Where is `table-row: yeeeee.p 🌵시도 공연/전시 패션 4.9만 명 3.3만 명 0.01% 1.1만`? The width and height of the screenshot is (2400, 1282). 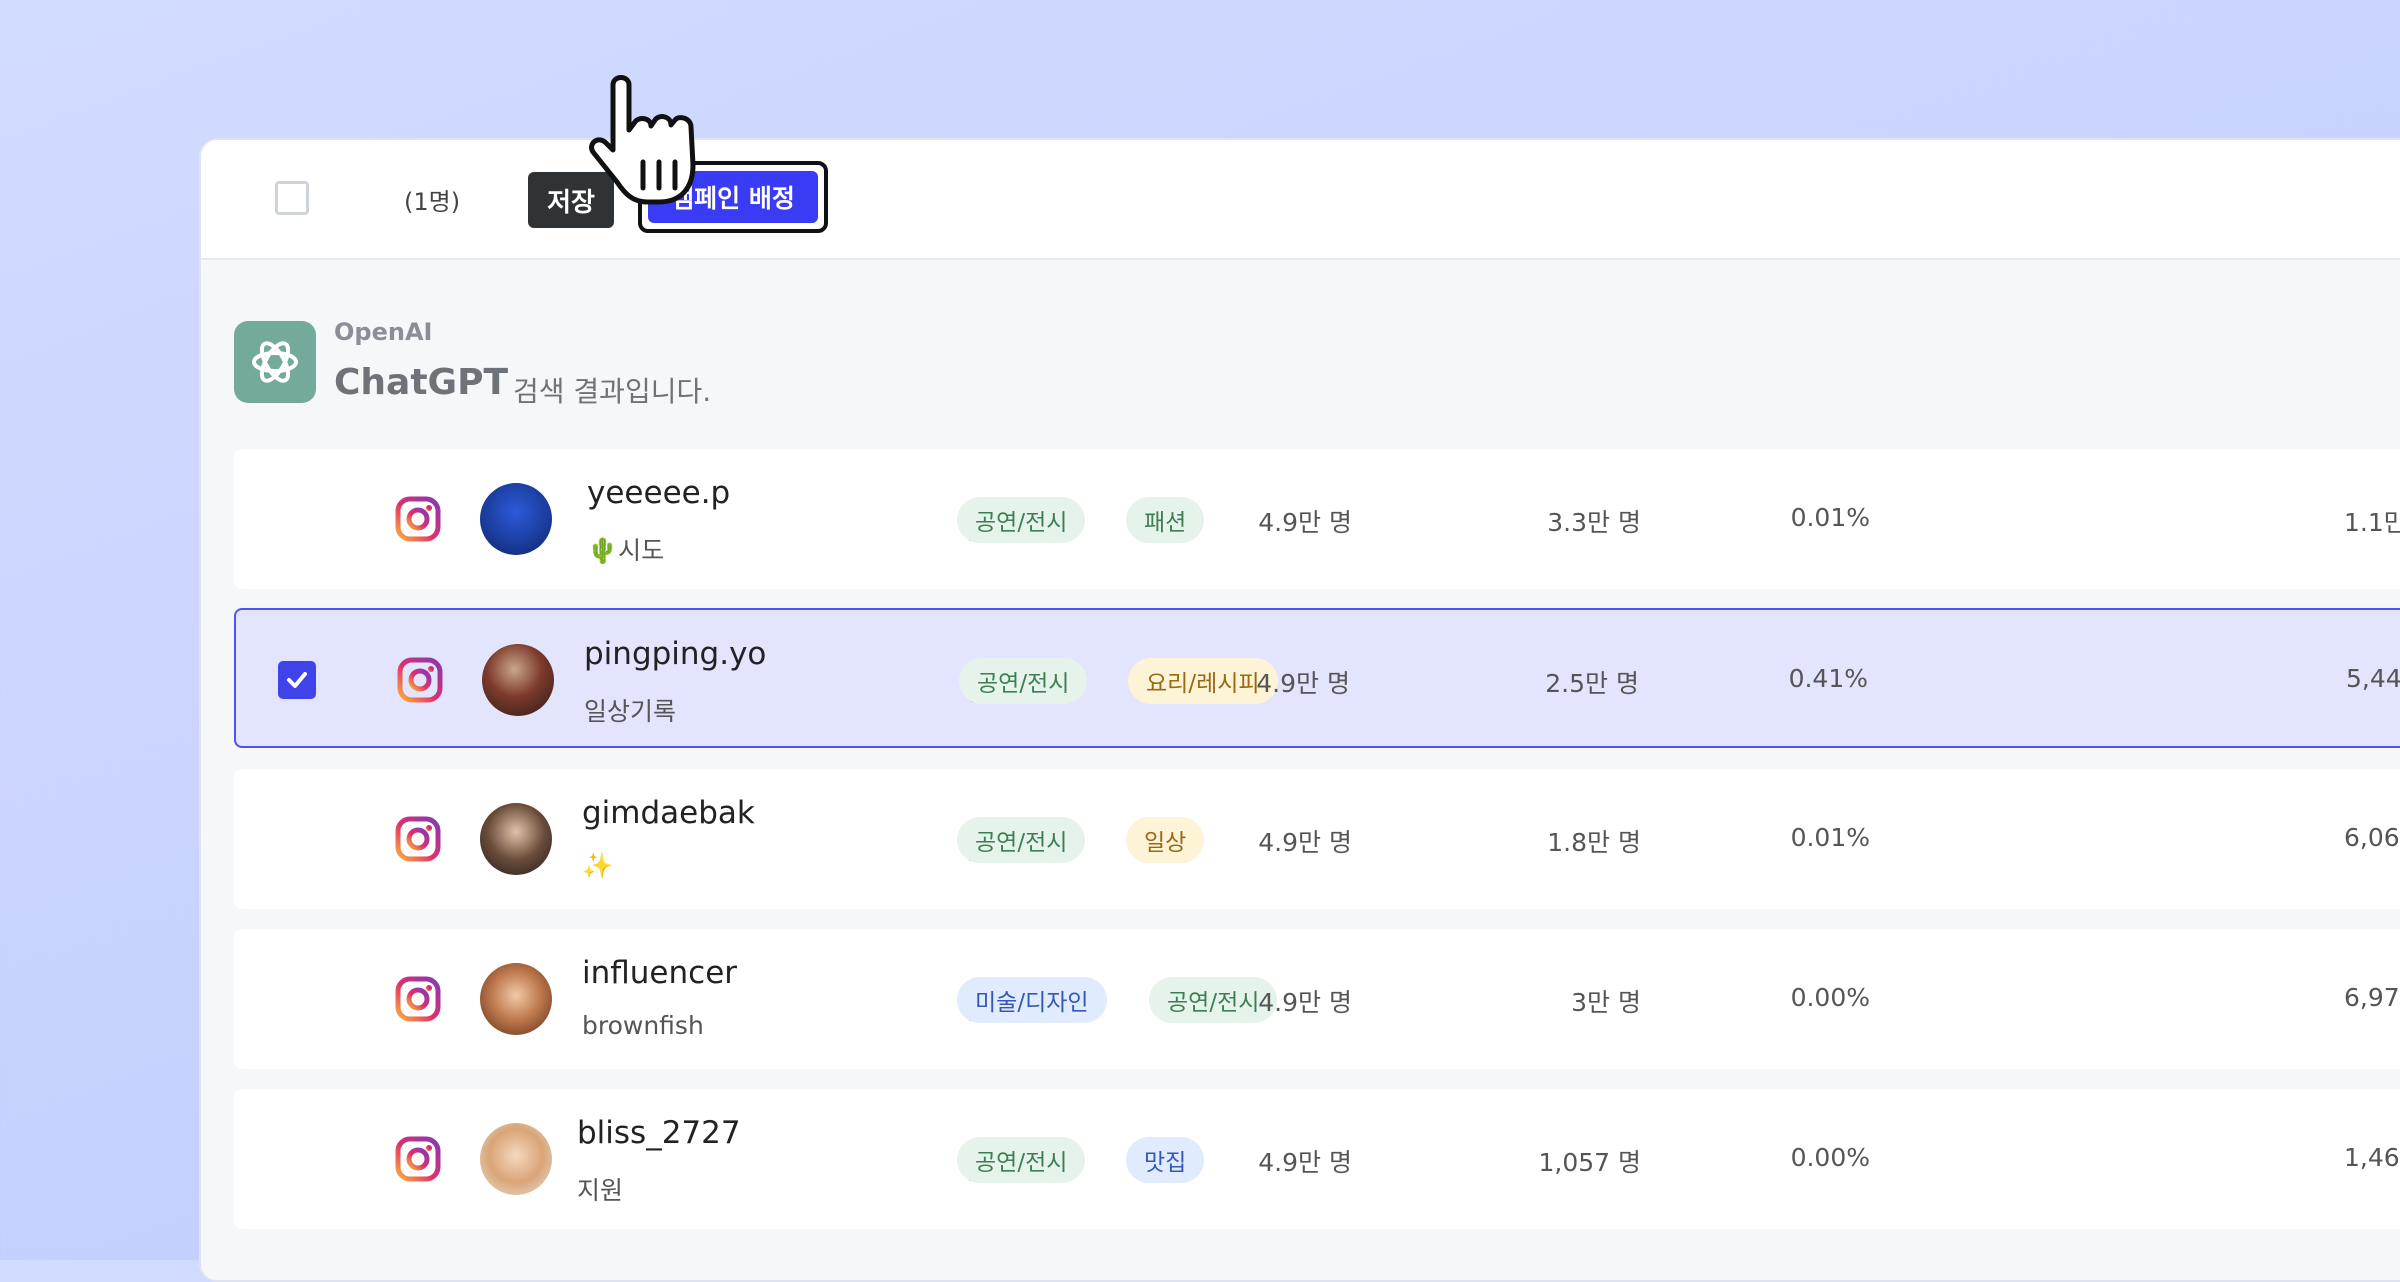 table-row: yeeeee.p 🌵시도 공연/전시 패션 4.9만 명 3.3만 명 0.01% 1.1만 is located at coordinates (1317, 519).